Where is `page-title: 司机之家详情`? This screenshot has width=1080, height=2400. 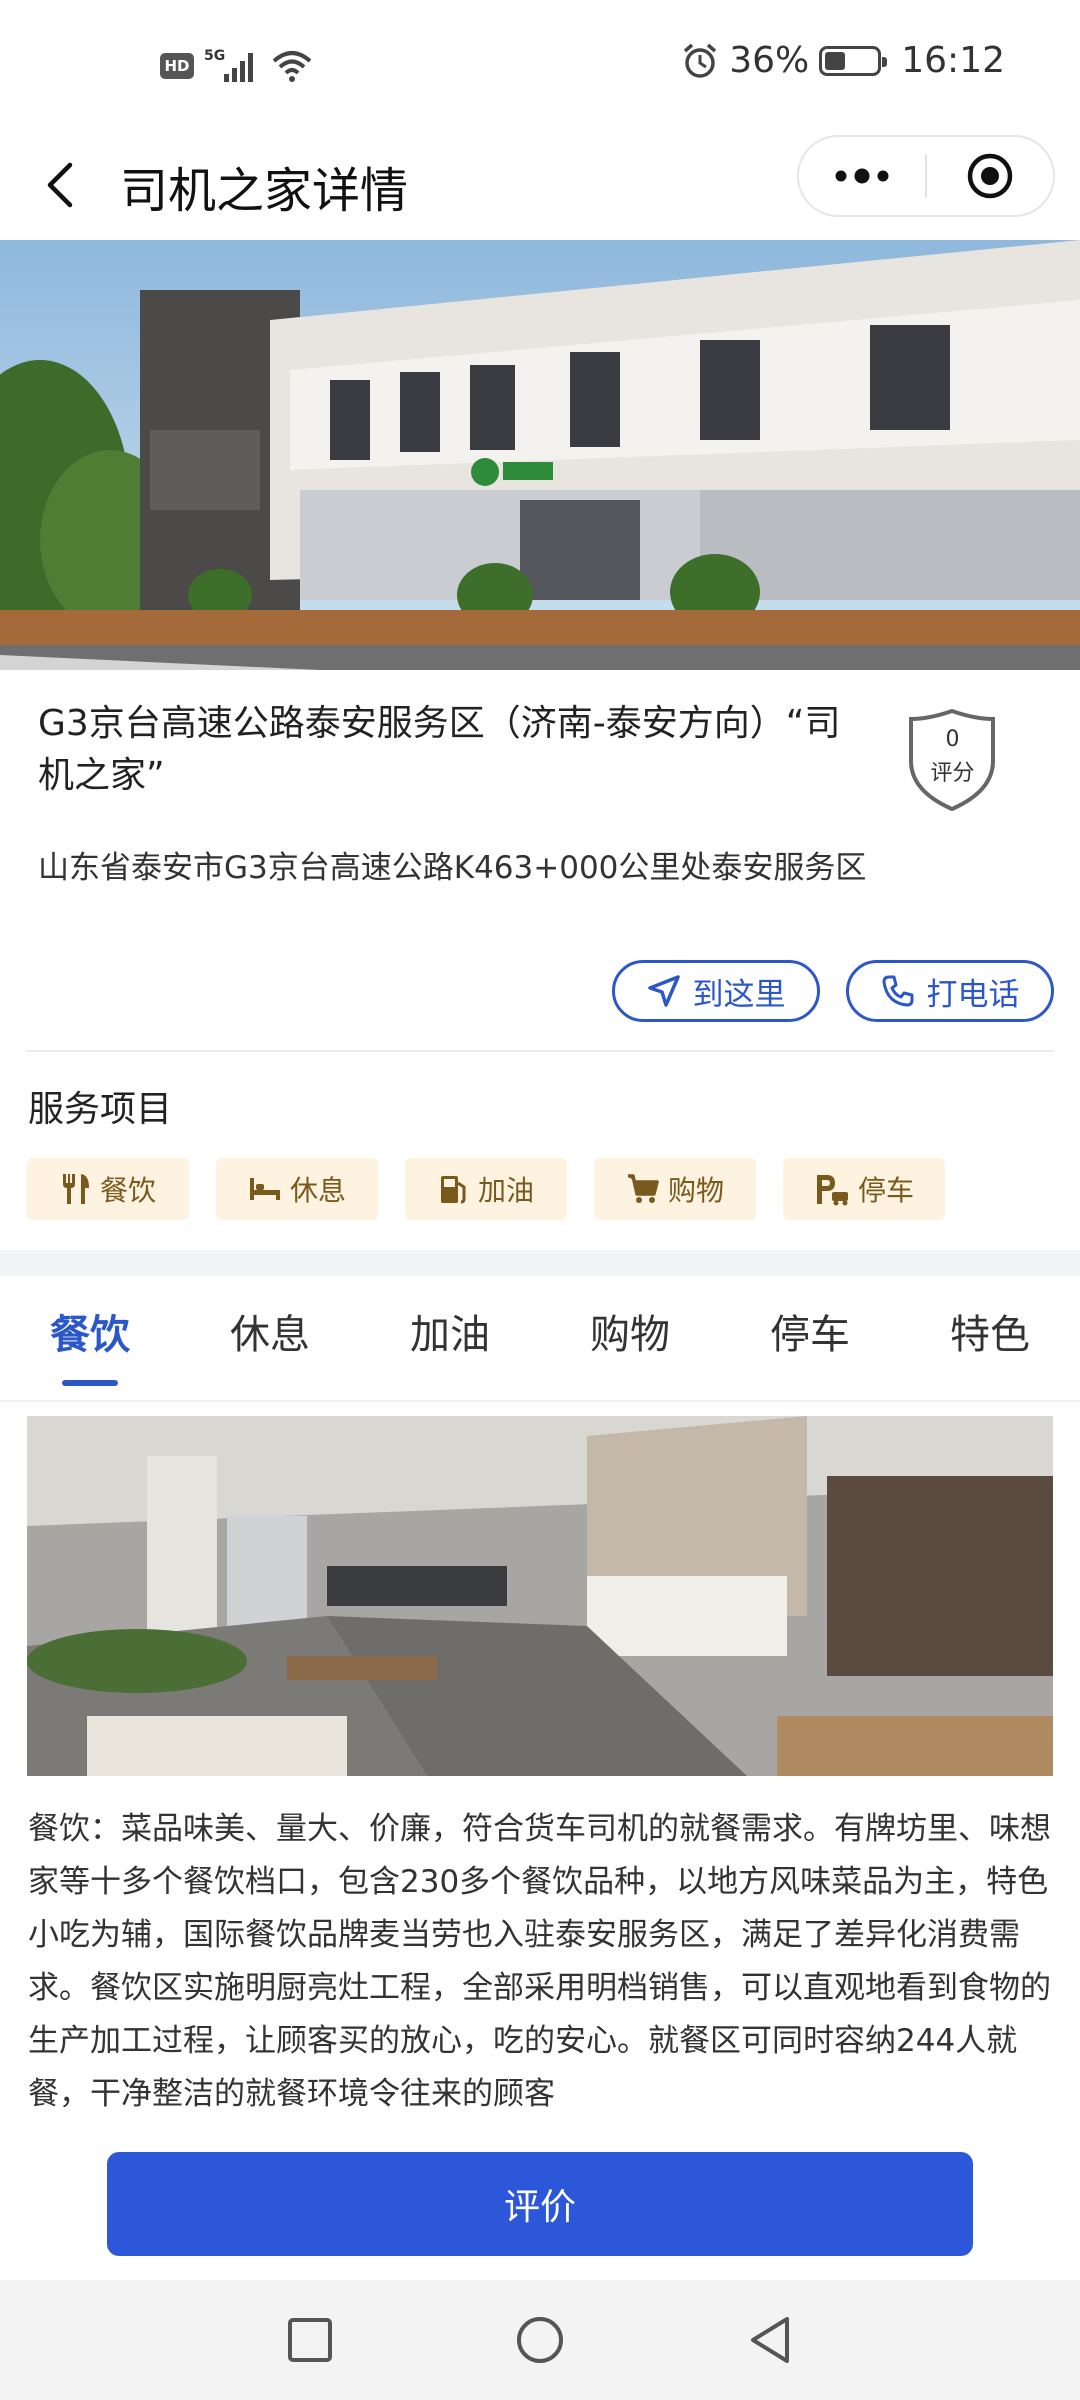
page-title: 司机之家详情 is located at coordinates (264, 191).